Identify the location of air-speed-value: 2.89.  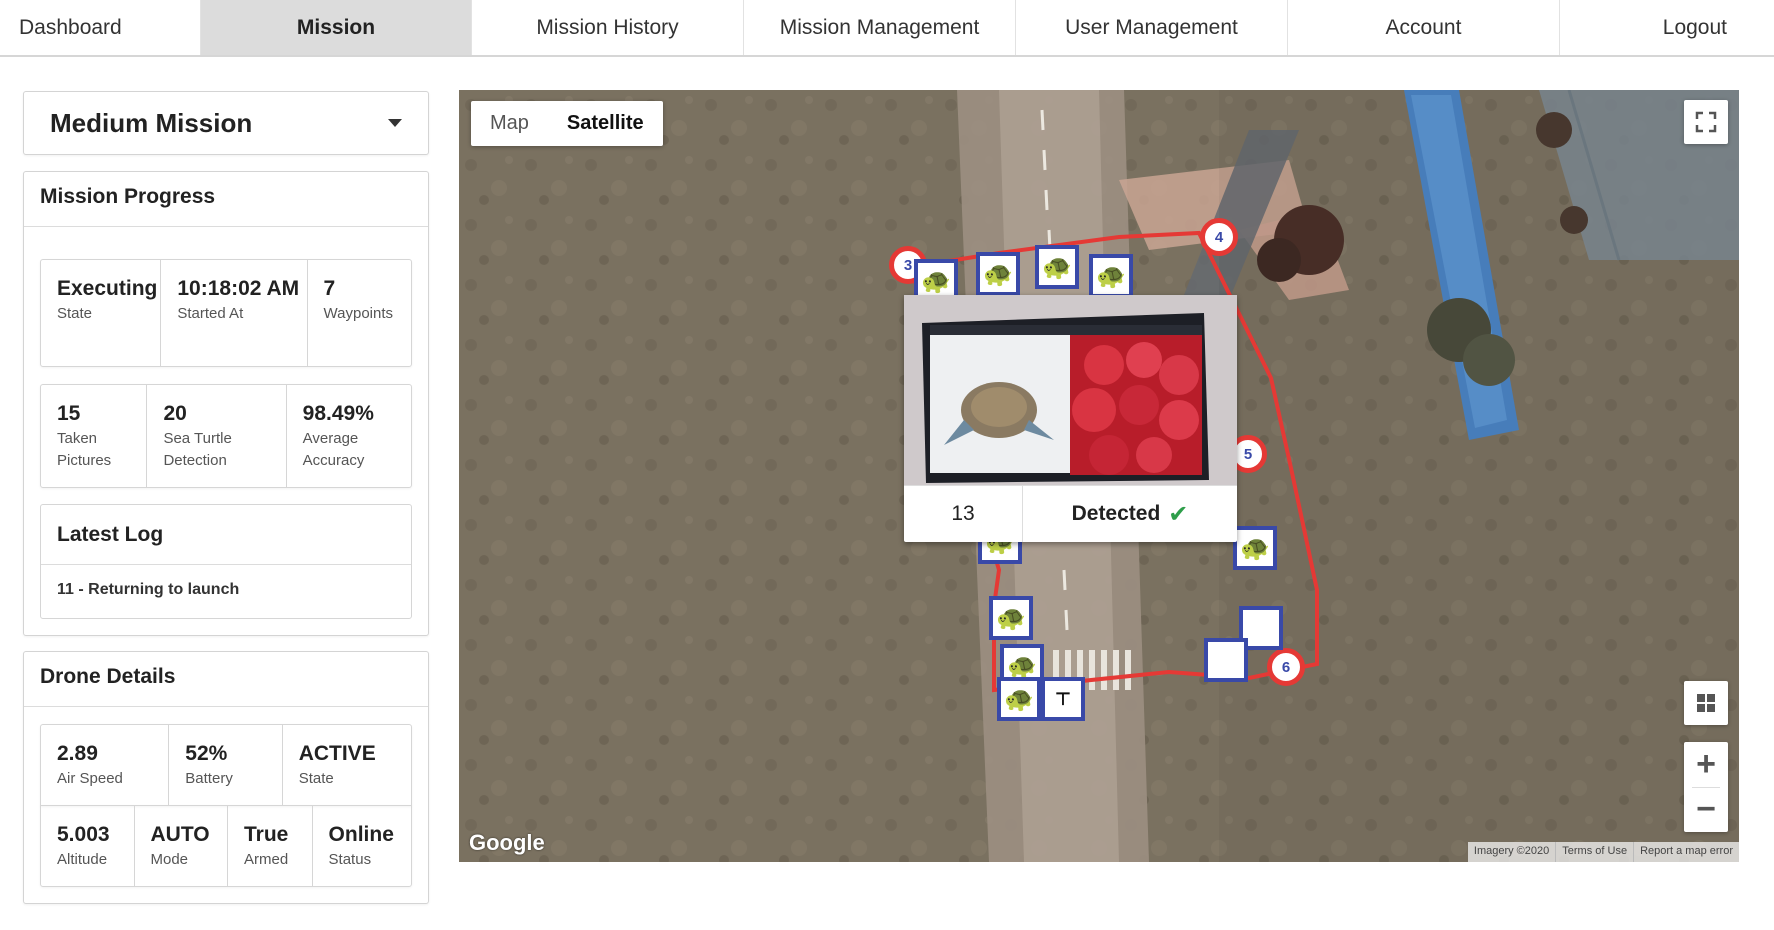
(77, 753).